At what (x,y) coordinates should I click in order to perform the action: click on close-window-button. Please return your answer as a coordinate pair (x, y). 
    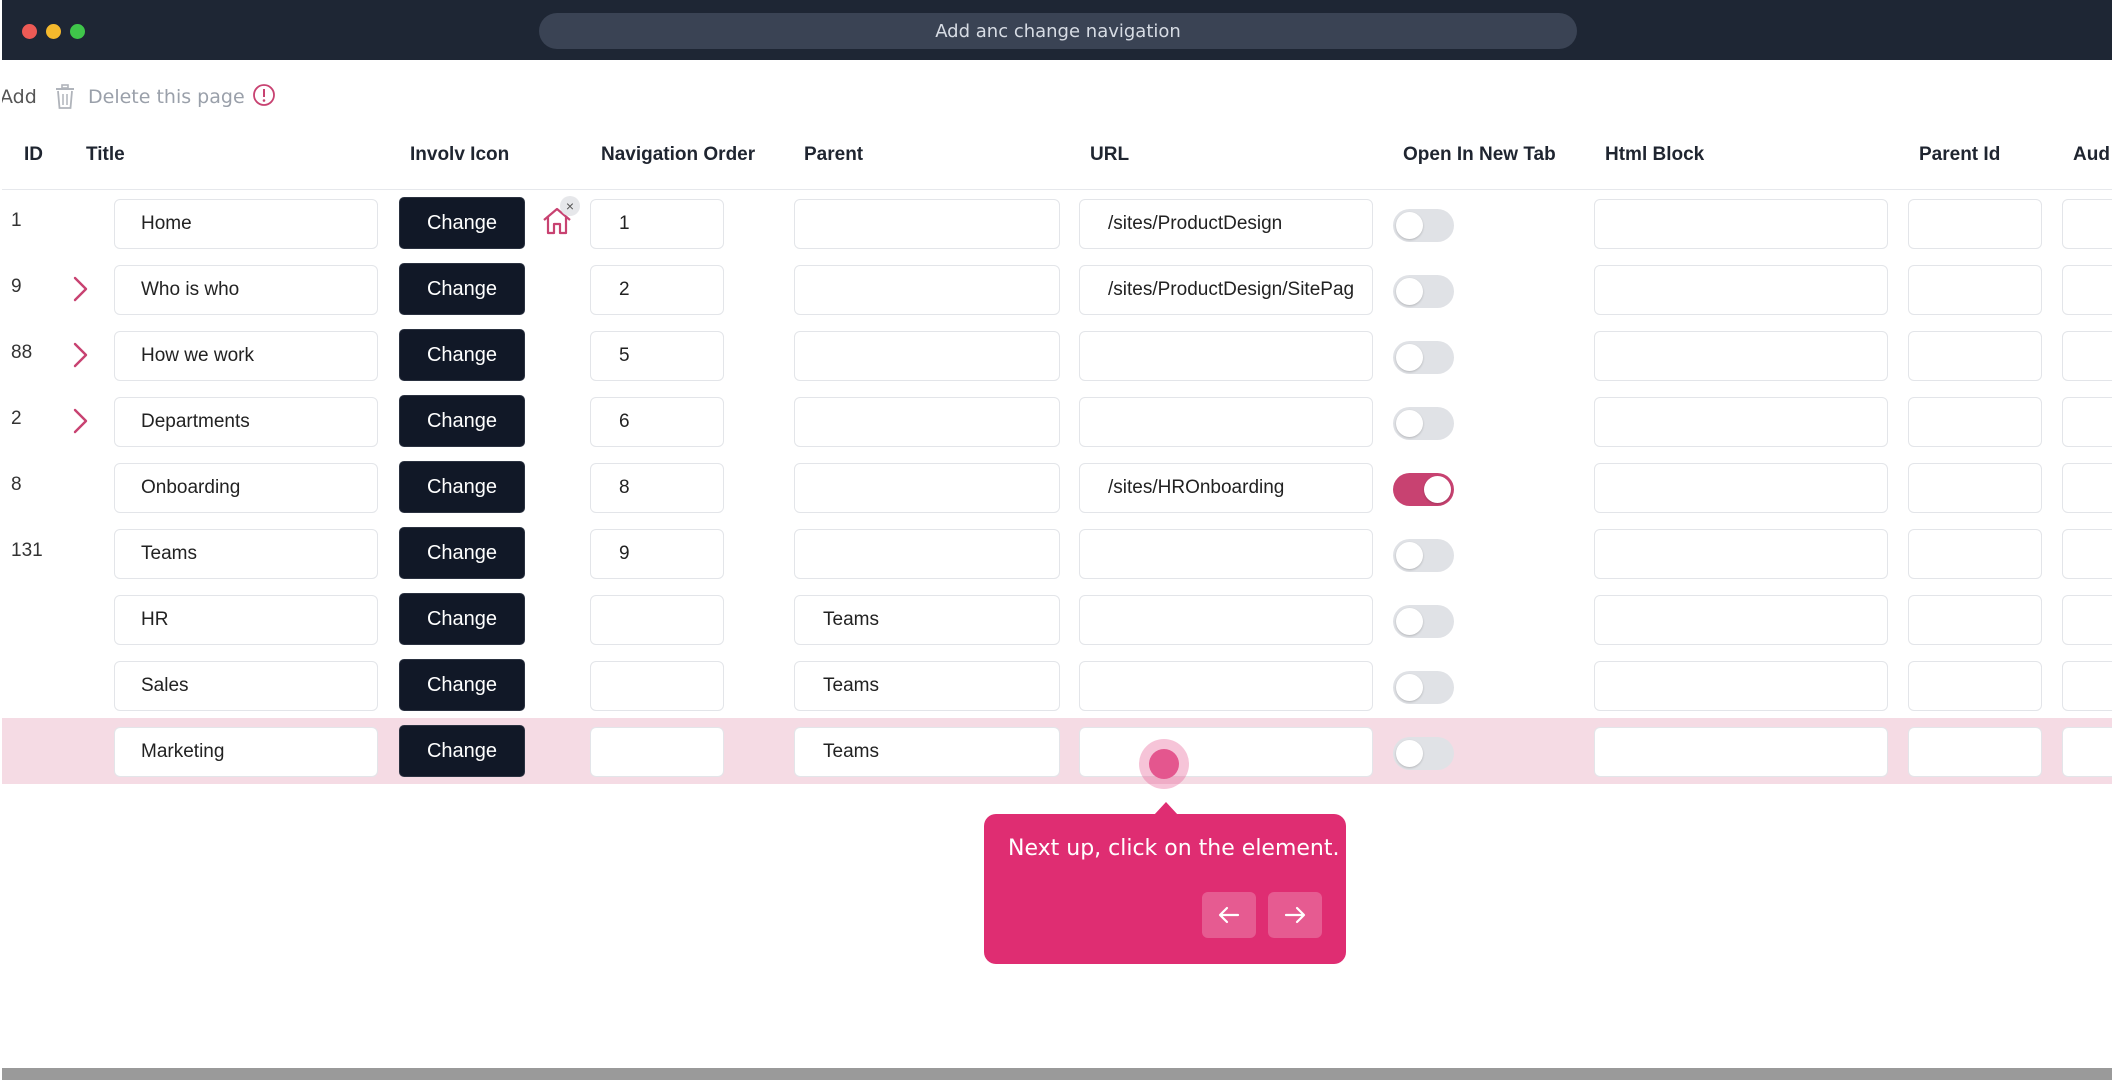
    Looking at the image, I should click on (29, 31).